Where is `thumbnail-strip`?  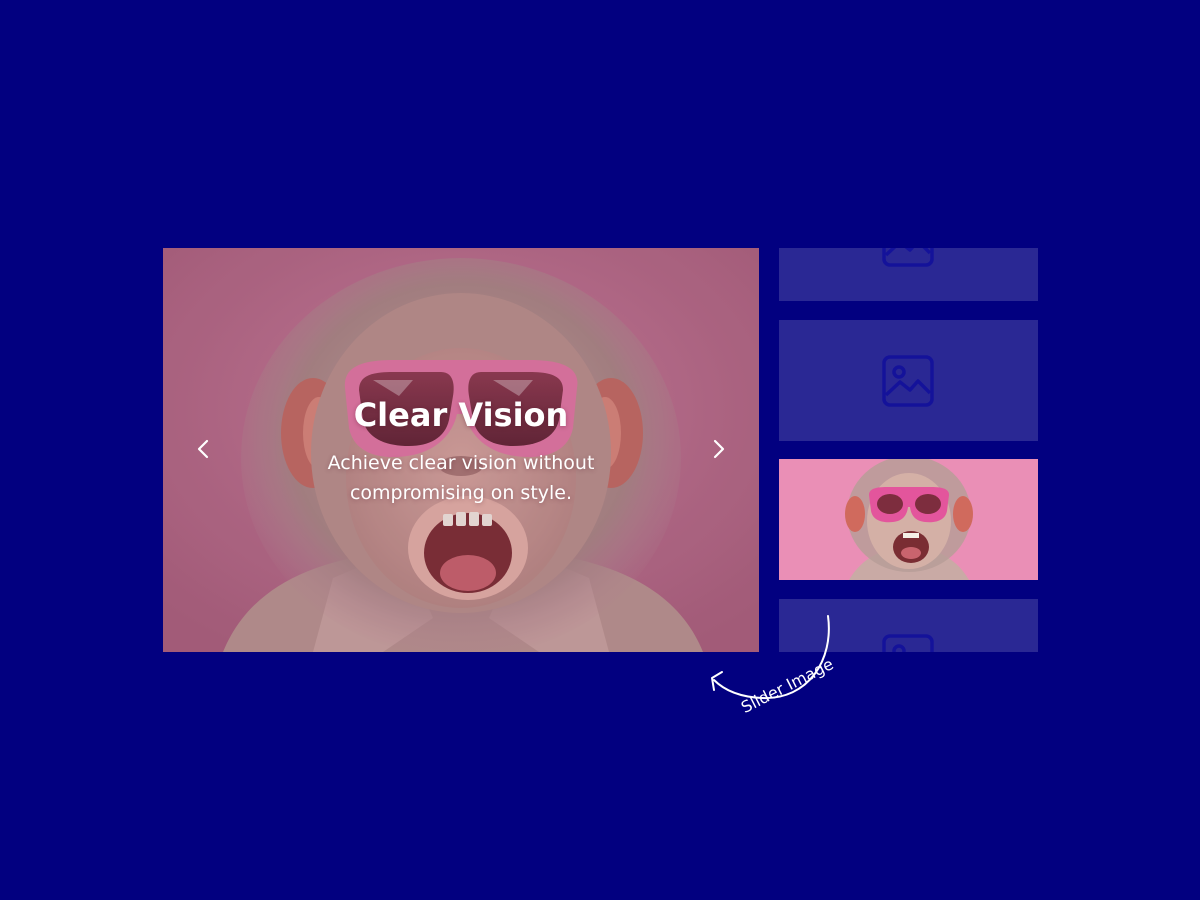 thumbnail-strip is located at coordinates (908, 450).